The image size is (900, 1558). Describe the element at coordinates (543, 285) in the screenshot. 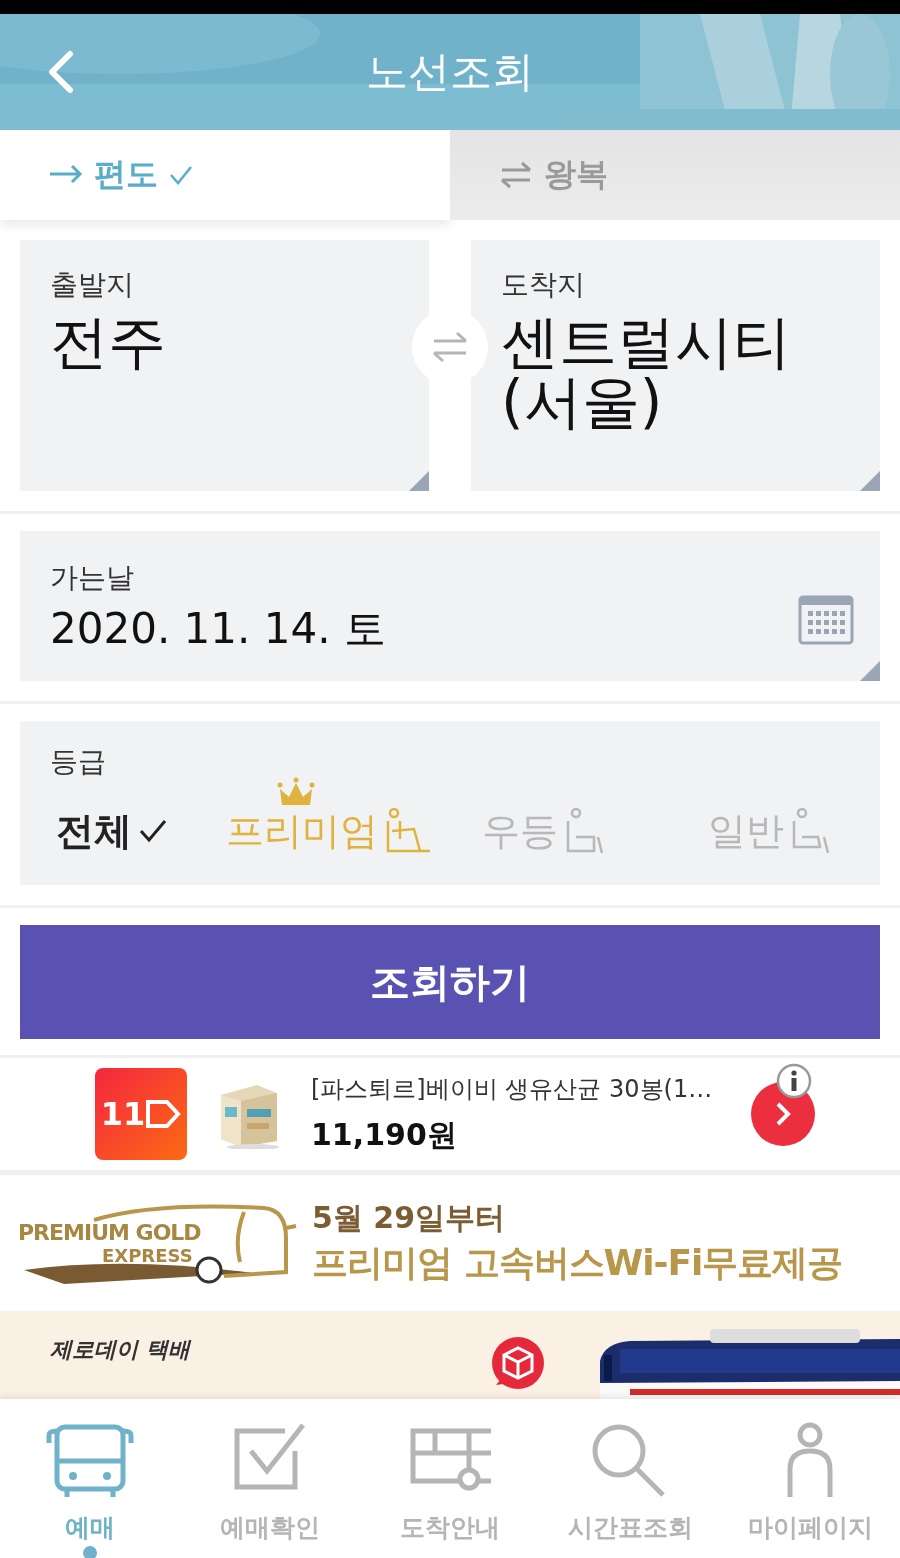

I see `field-label: 도착지` at that location.